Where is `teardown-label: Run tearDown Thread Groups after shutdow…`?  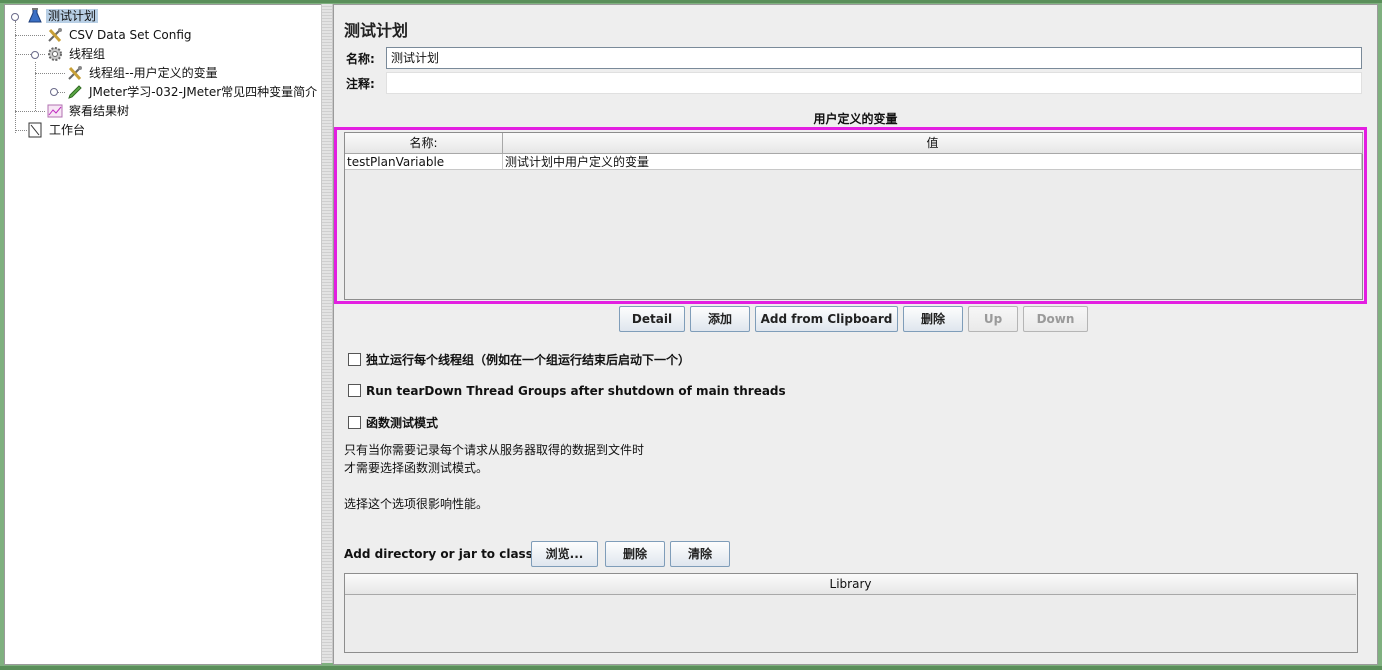
teardown-label: Run tearDown Thread Groups after shutdow… is located at coordinates (576, 391).